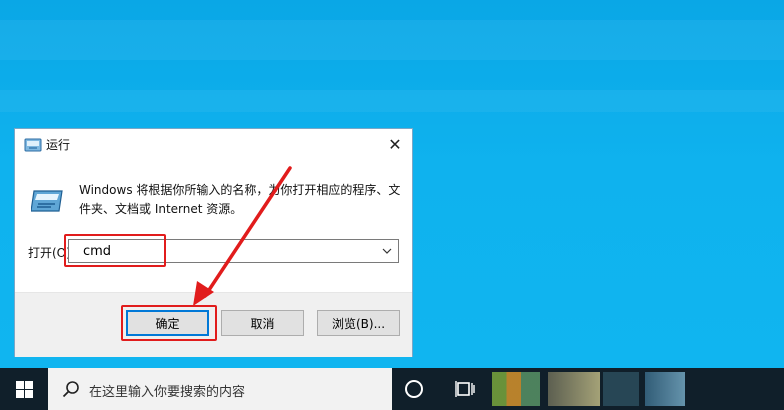 This screenshot has height=410, width=784. I want to click on taskbar-search-box: 在这里输入你要搜索的内容, so click(220, 389).